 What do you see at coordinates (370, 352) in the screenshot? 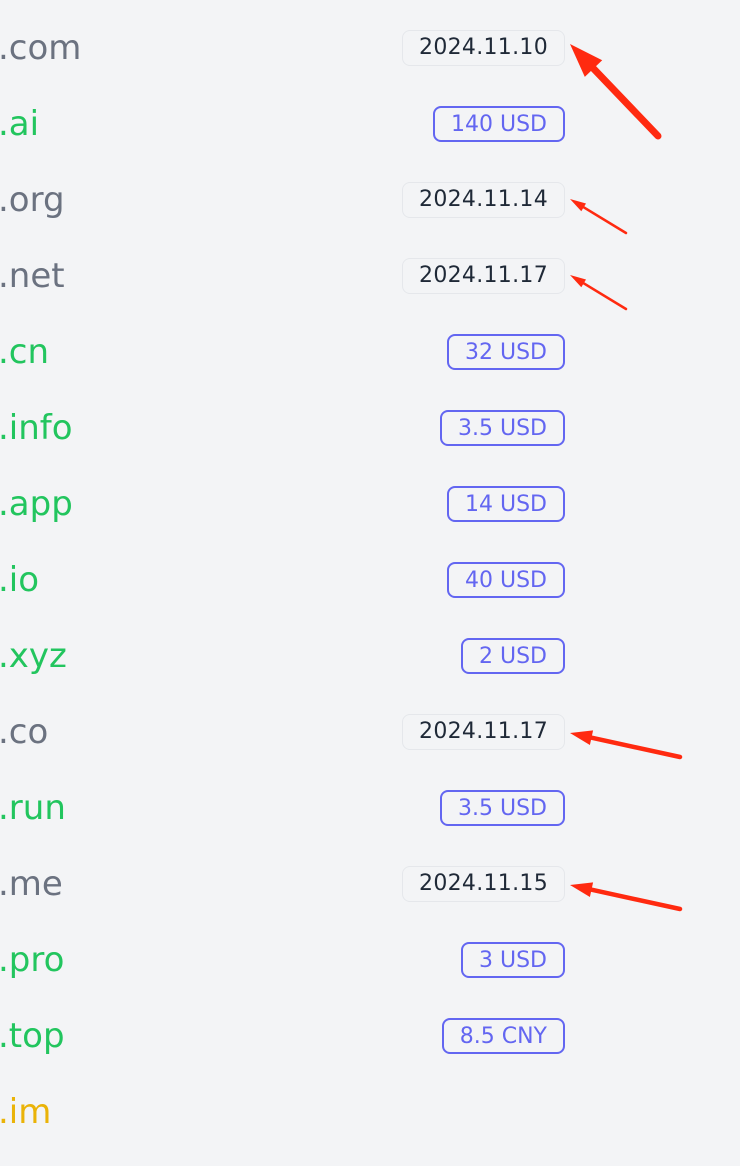
I see `tld-row: .cn 32 USD` at bounding box center [370, 352].